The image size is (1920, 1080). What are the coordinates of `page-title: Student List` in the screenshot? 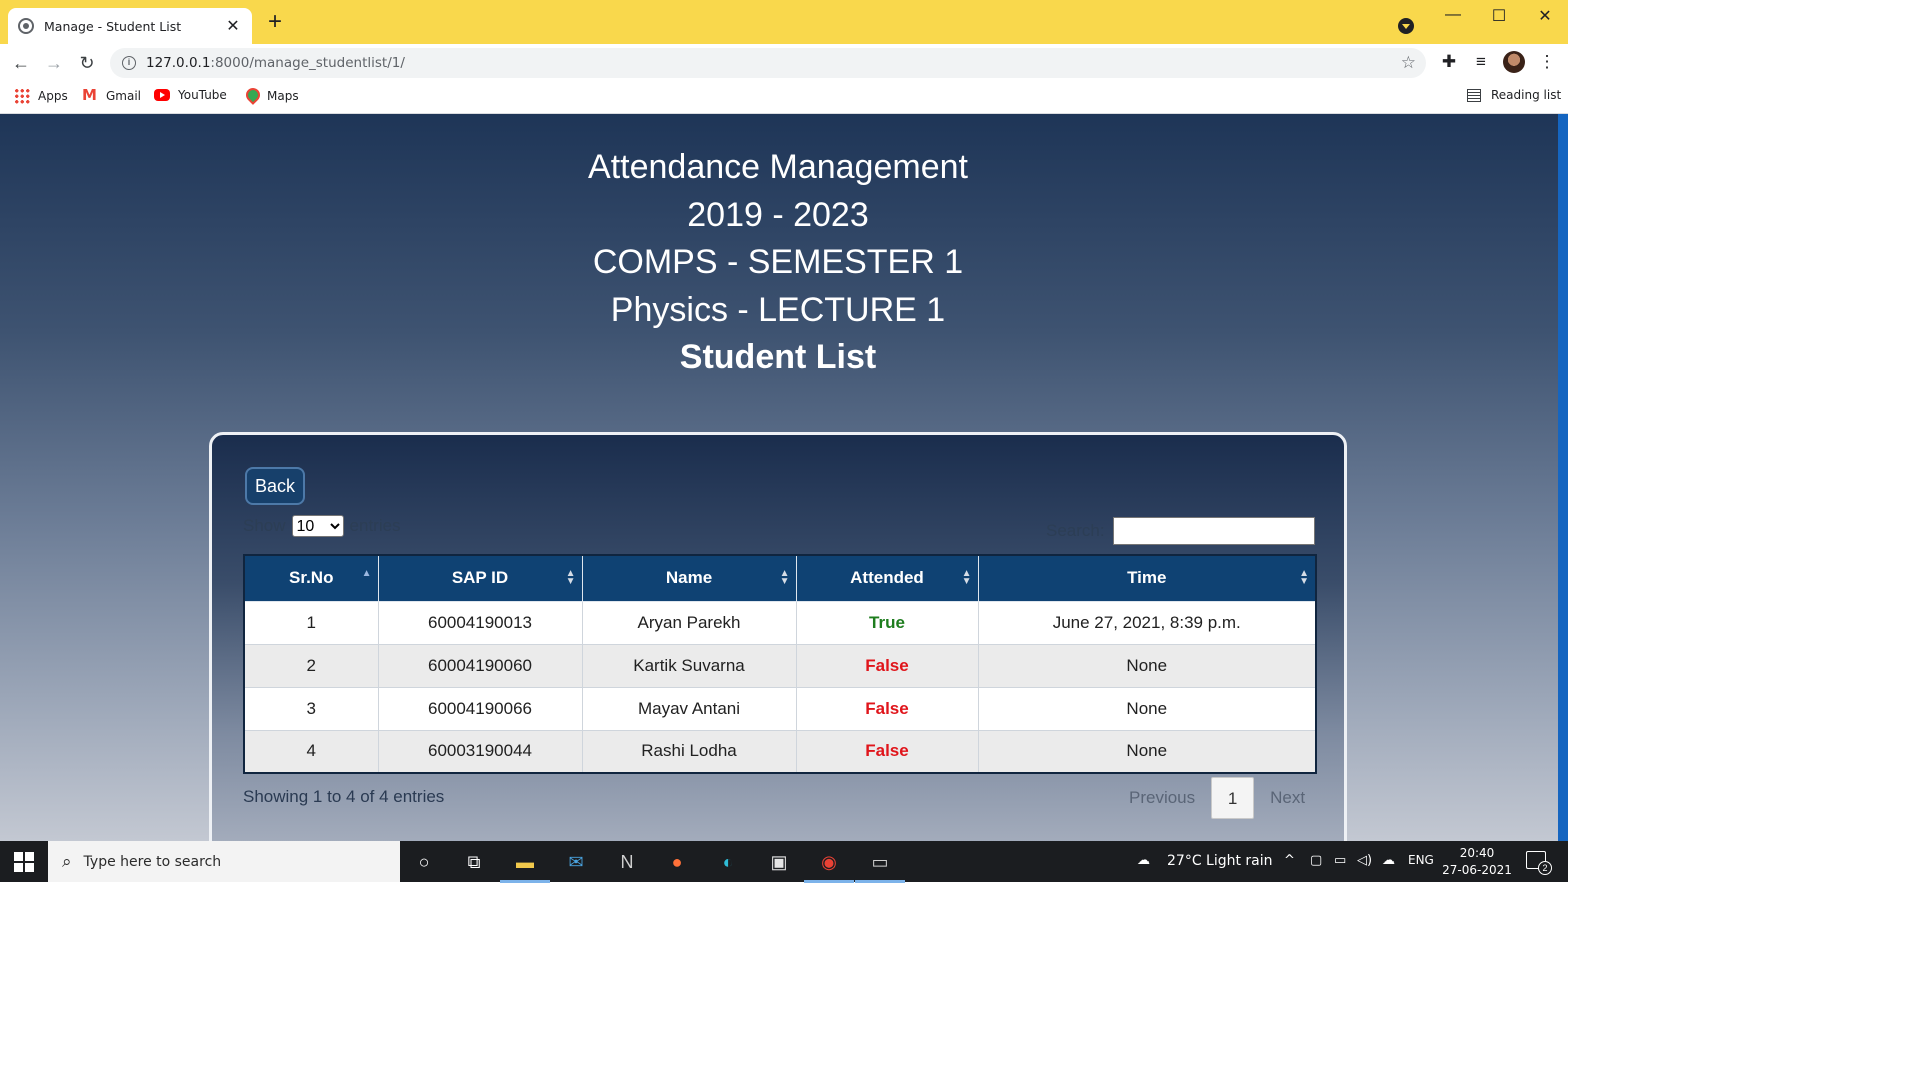 It's located at (778, 357).